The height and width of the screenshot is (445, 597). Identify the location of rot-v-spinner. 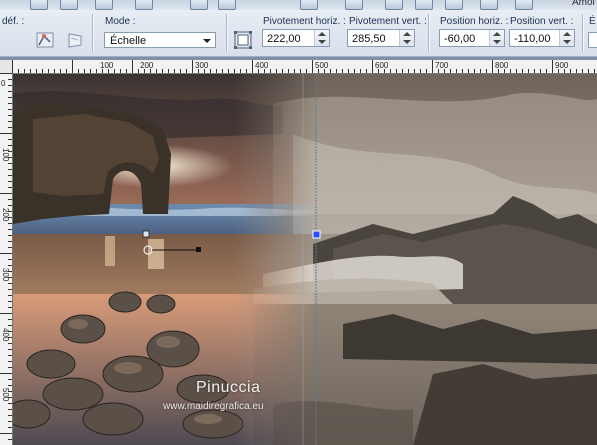
(406, 38).